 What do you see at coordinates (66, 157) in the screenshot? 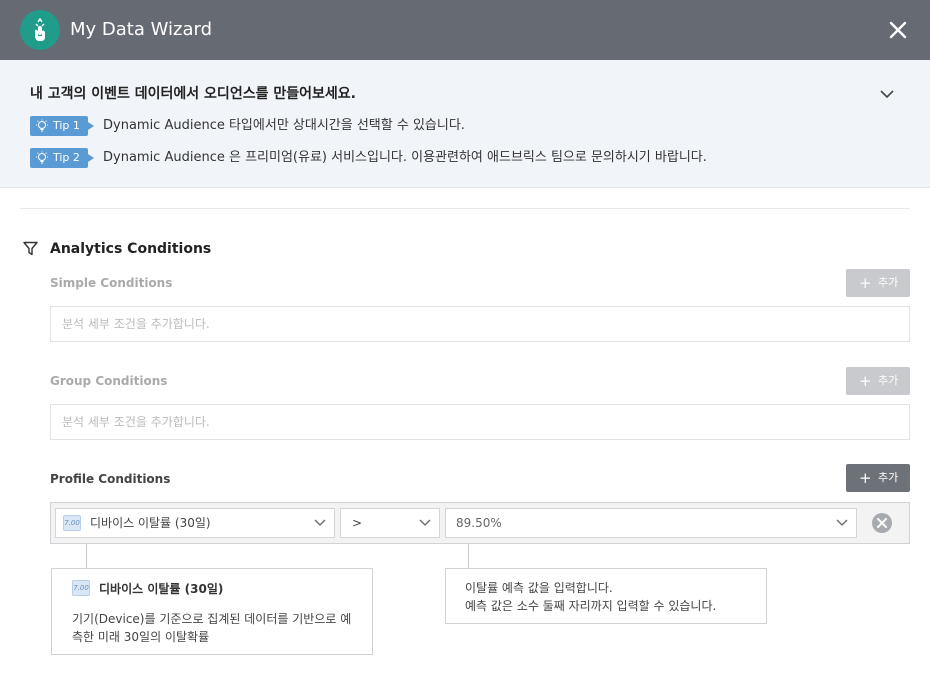
I see `tip-label: Tip 2` at bounding box center [66, 157].